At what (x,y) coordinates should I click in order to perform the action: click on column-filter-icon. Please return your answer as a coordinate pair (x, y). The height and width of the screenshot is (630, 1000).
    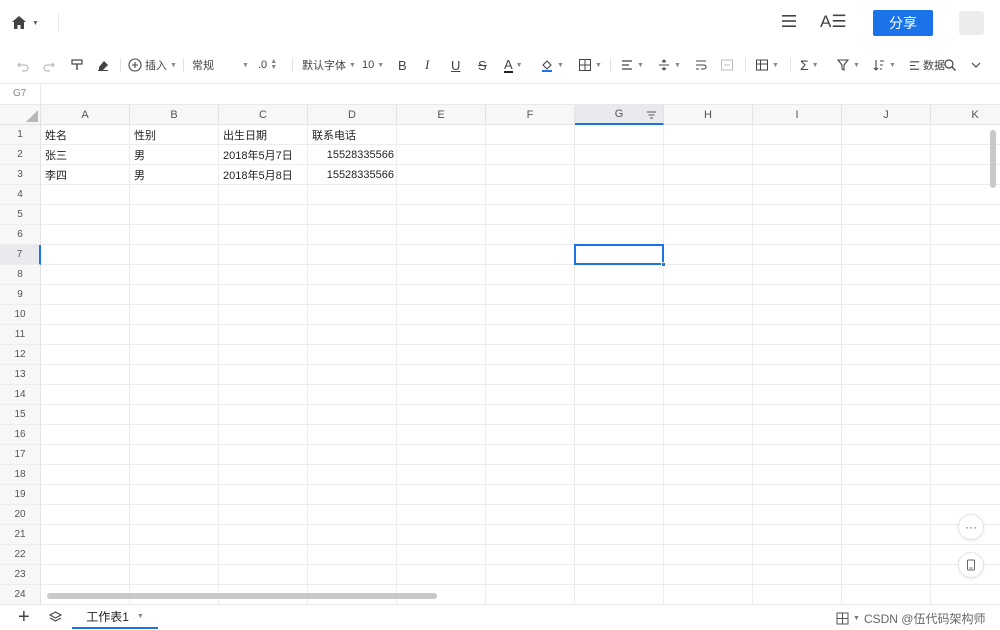
    Looking at the image, I should click on (651, 115).